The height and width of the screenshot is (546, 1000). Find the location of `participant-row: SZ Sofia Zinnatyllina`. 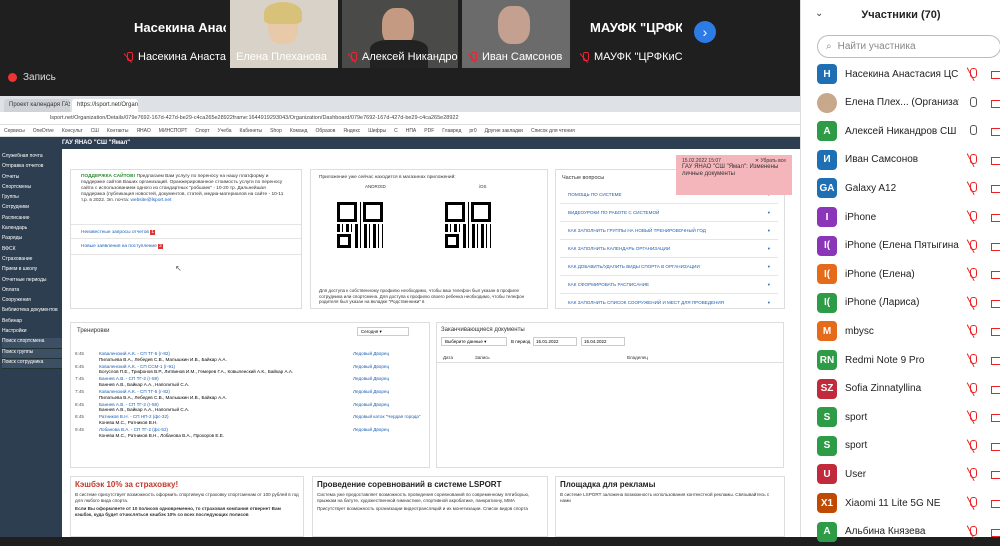

participant-row: SZ Sofia Zinnatyllina is located at coordinates (908, 389).